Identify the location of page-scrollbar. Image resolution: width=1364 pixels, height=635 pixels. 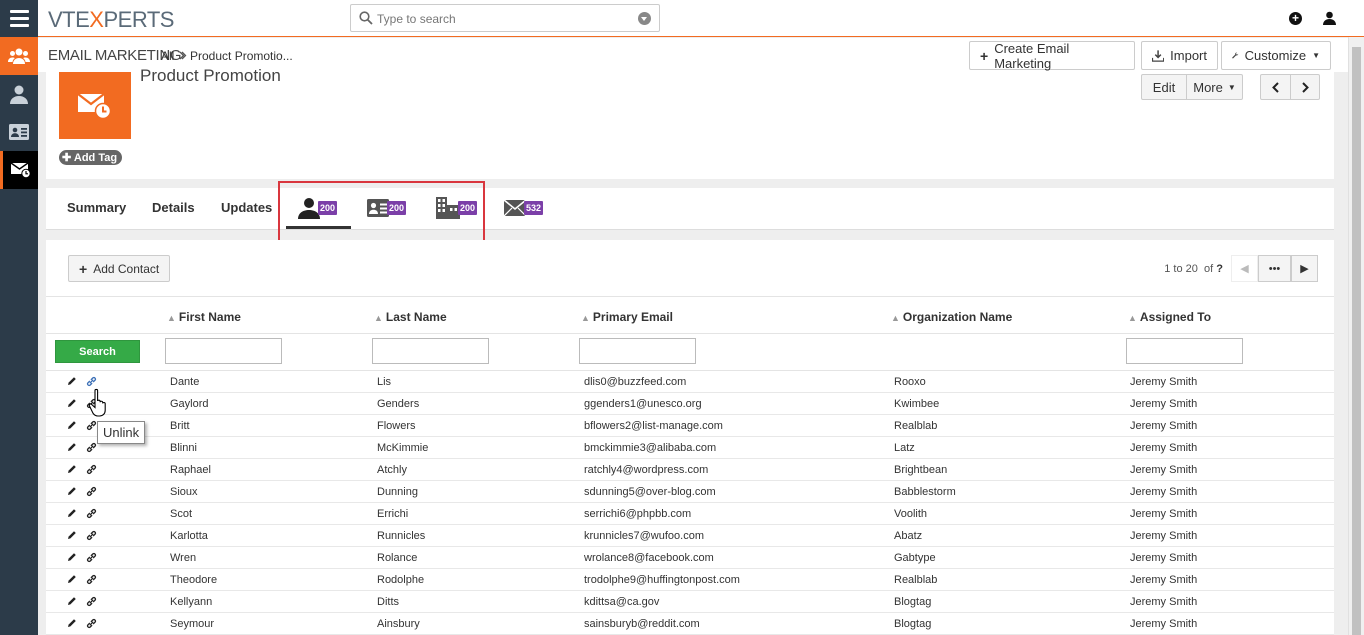
(1356, 336).